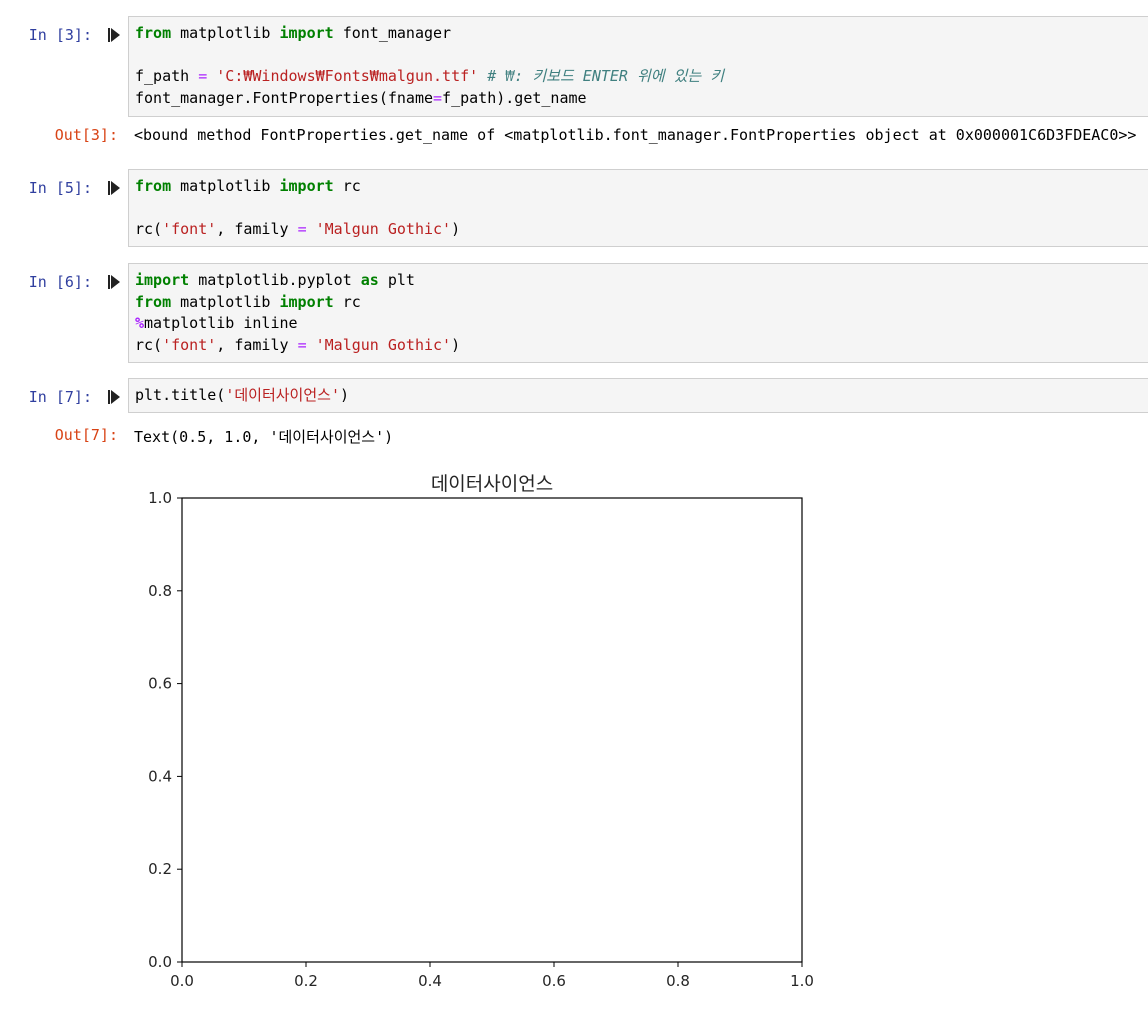 Image resolution: width=1148 pixels, height=1014 pixels. Describe the element at coordinates (264, 437) in the screenshot. I see `cell-output: Text(0.5, 1.0, '데이터사이언스')` at that location.